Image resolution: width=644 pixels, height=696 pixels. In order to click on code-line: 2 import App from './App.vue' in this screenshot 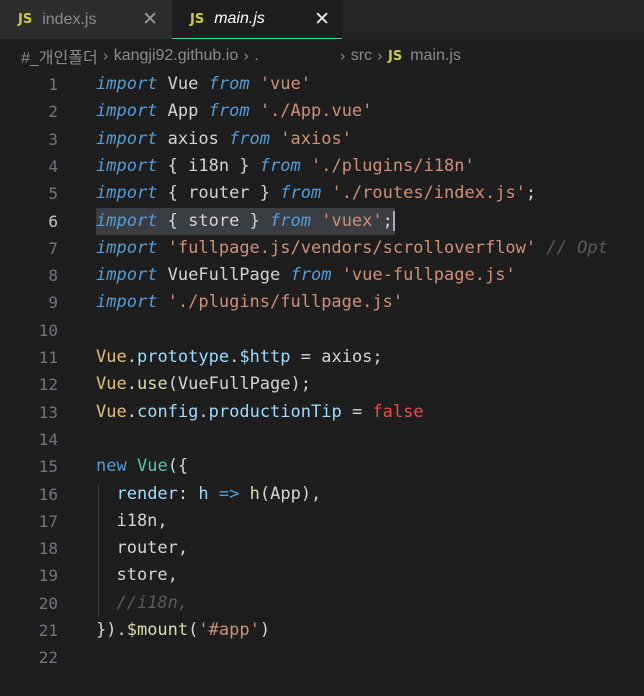, I will do `click(322, 111)`.